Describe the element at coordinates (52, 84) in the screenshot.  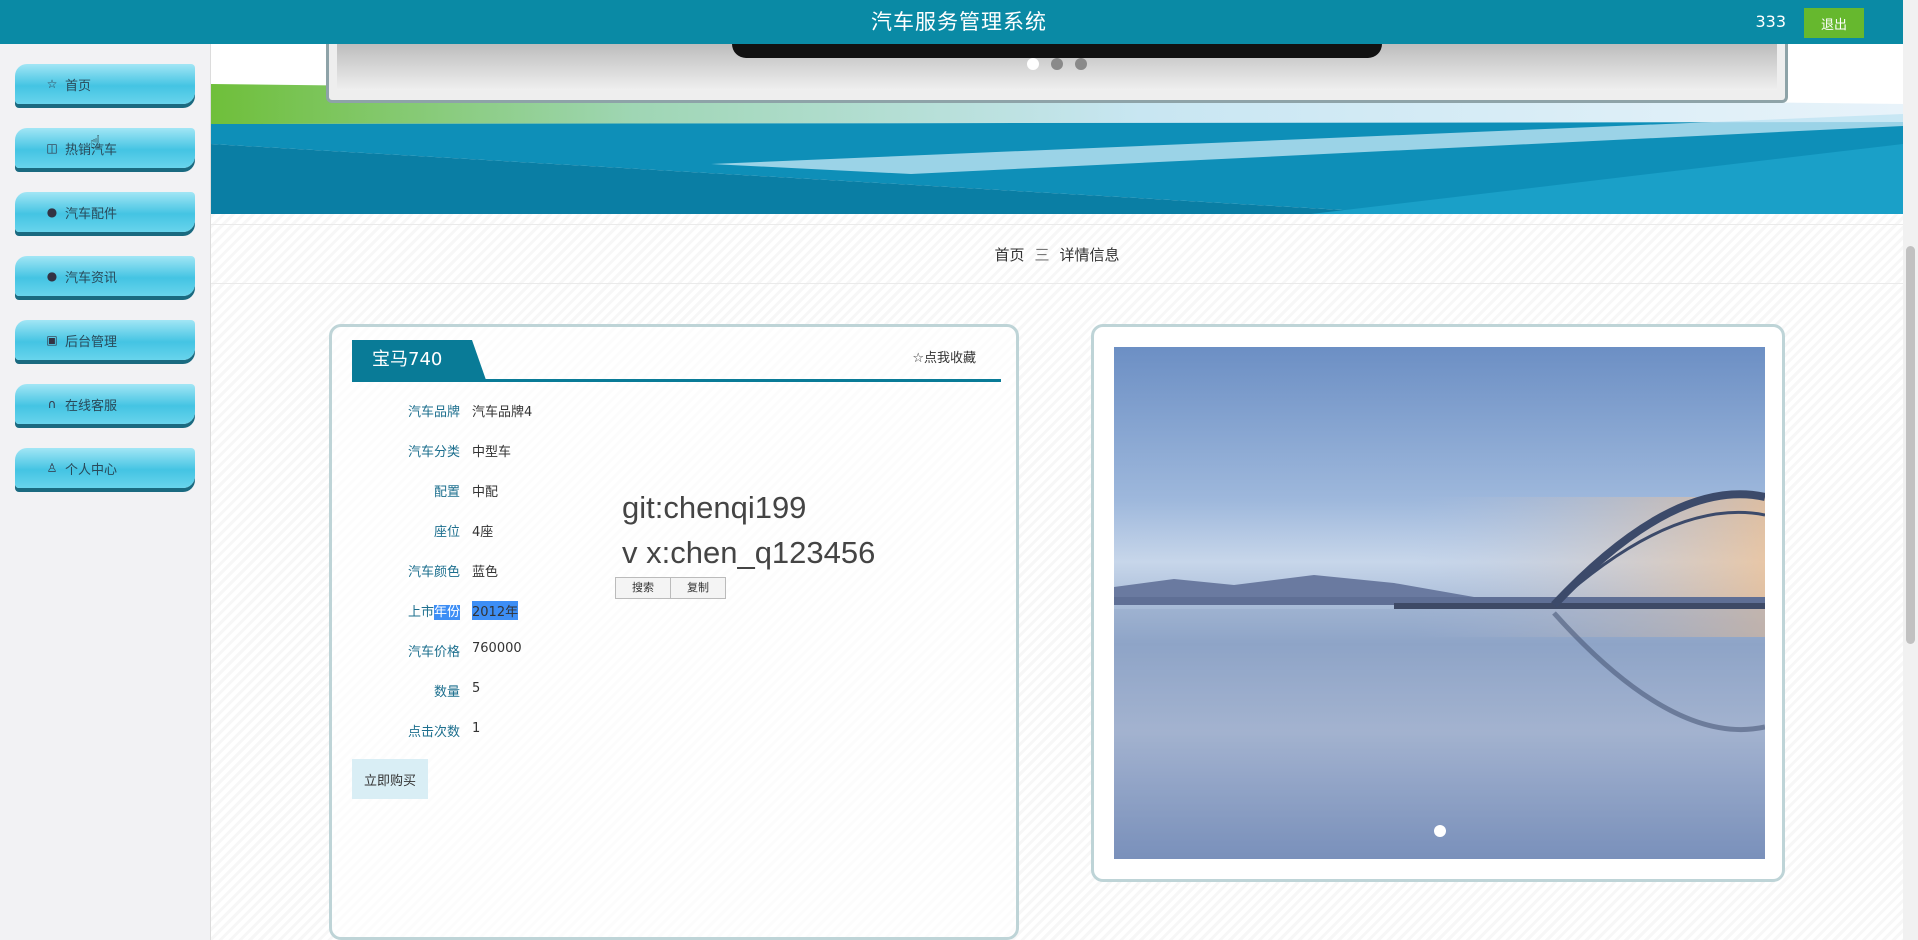
I see `star-icon: ☆` at that location.